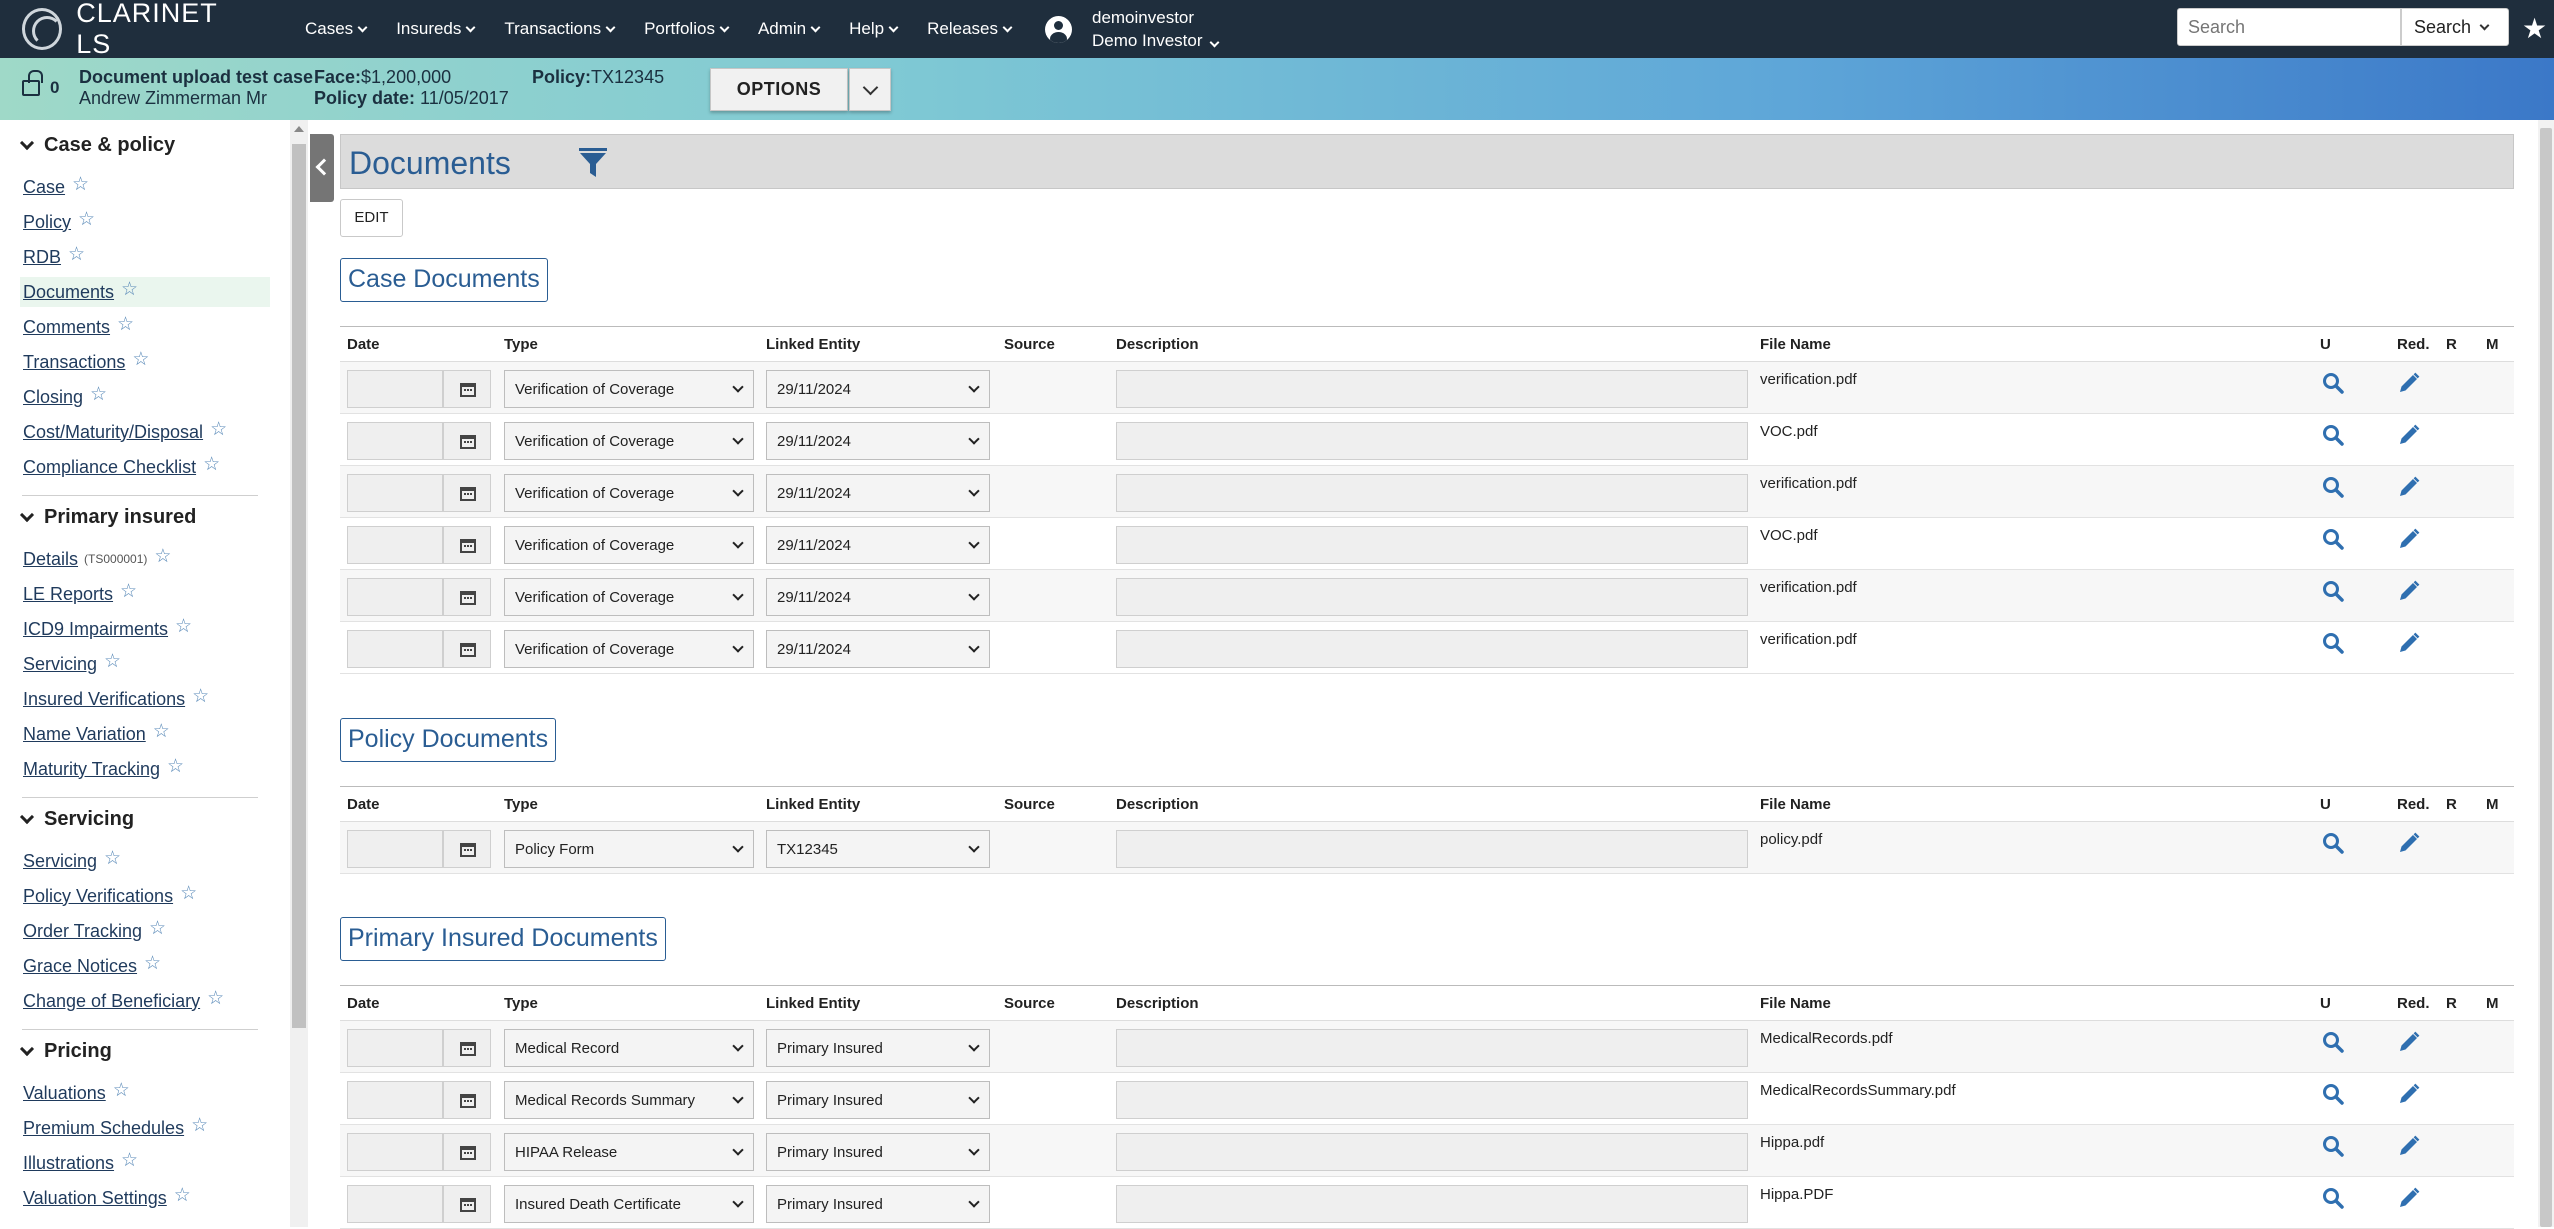 The height and width of the screenshot is (1229, 2554). What do you see at coordinates (76, 1093) in the screenshot?
I see `sidebar-item-valuations: Valuations ☆` at bounding box center [76, 1093].